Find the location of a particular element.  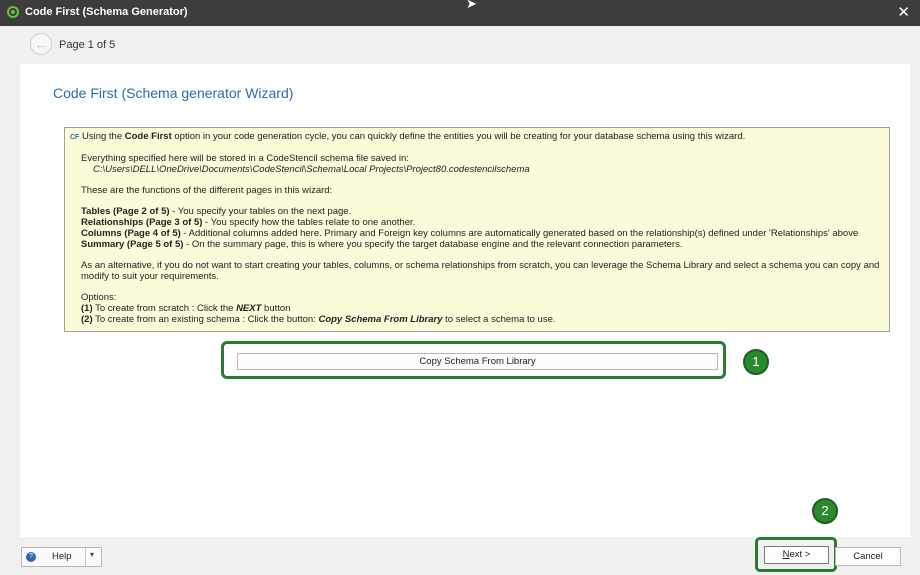

window-title: Code First (Schema Generator) is located at coordinates (106, 12).